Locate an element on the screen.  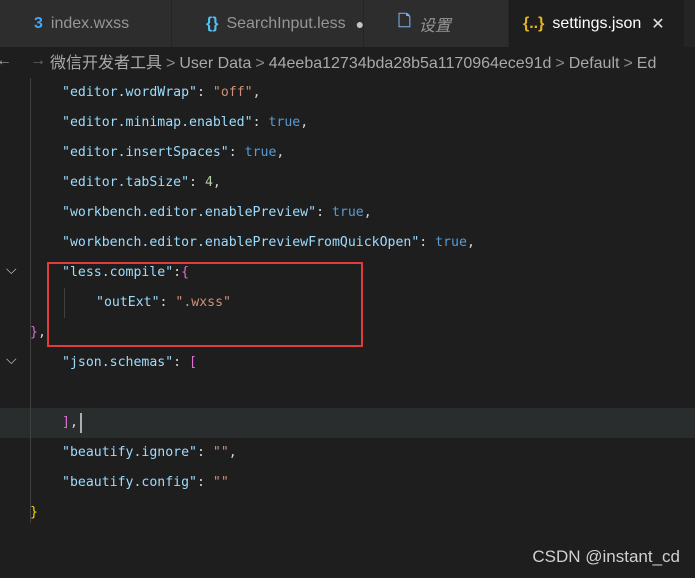
braces-file-icon: {} is located at coordinates (212, 23).